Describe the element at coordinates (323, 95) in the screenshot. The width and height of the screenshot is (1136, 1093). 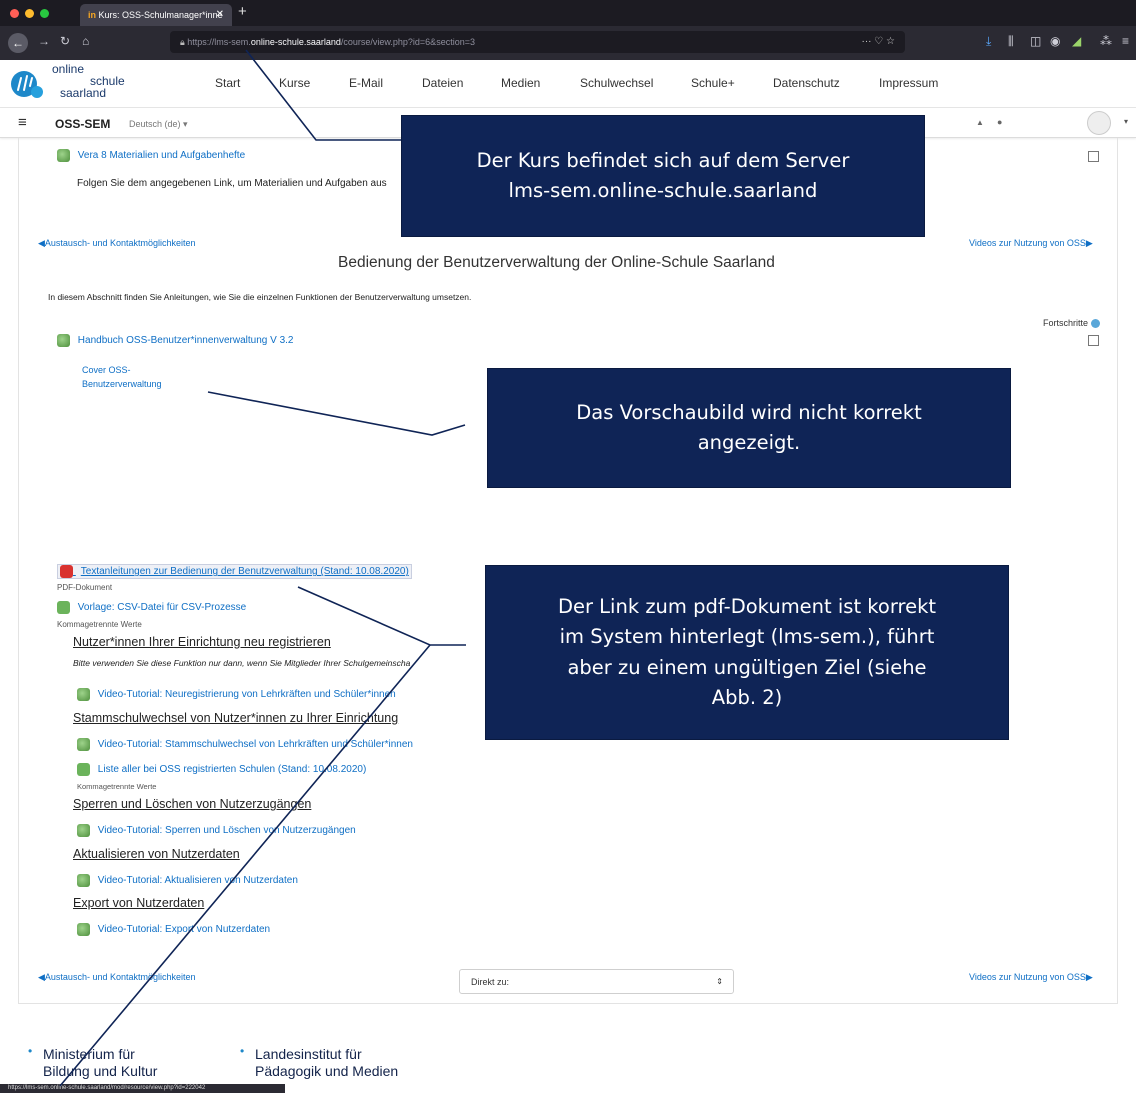
I see `connector-server-line` at that location.